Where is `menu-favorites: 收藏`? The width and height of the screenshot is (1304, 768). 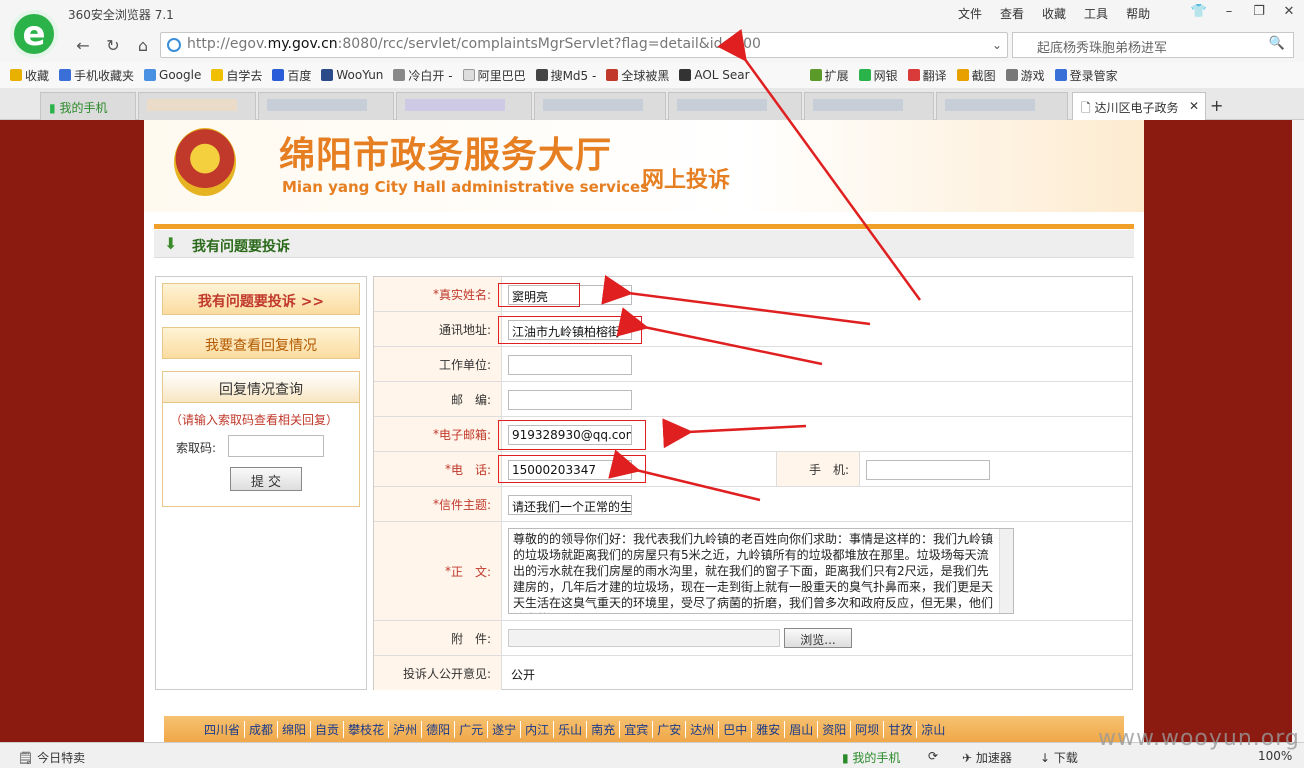 menu-favorites: 收藏 is located at coordinates (1054, 13).